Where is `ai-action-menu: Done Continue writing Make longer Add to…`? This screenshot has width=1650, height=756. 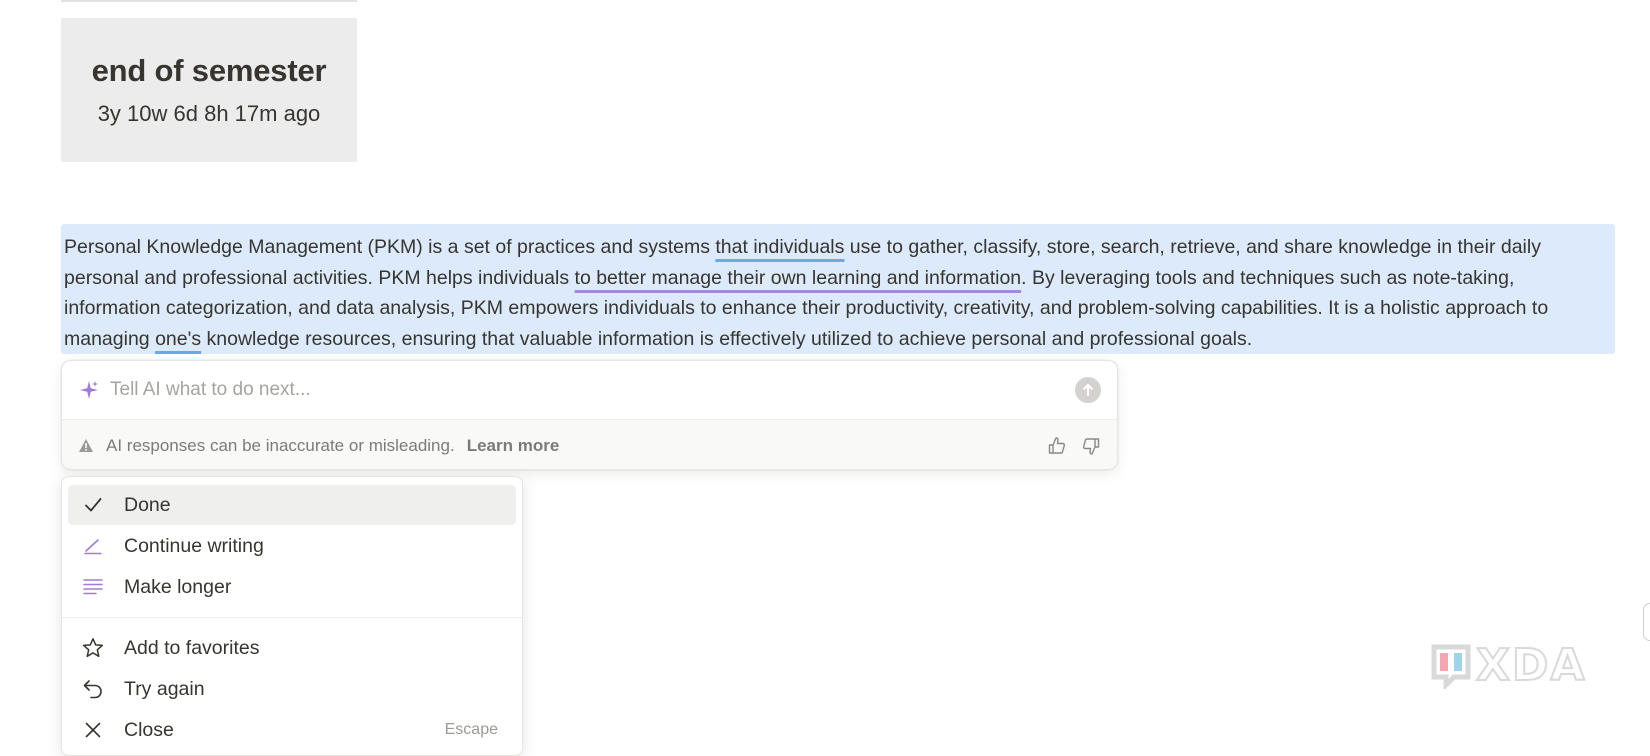 ai-action-menu: Done Continue writing Make longer Add to… is located at coordinates (292, 616).